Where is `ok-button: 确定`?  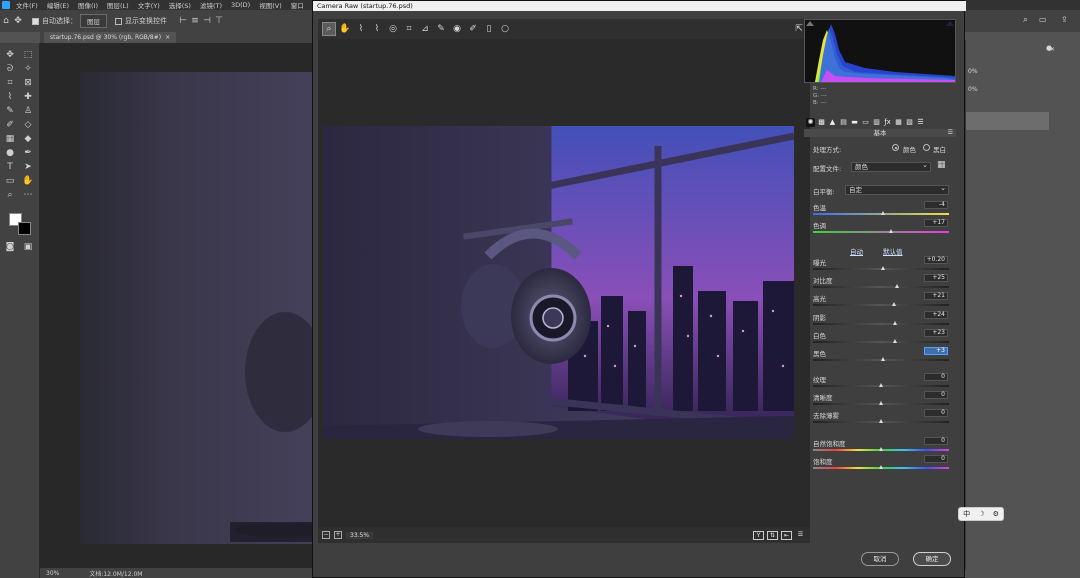 ok-button: 确定 is located at coordinates (932, 559).